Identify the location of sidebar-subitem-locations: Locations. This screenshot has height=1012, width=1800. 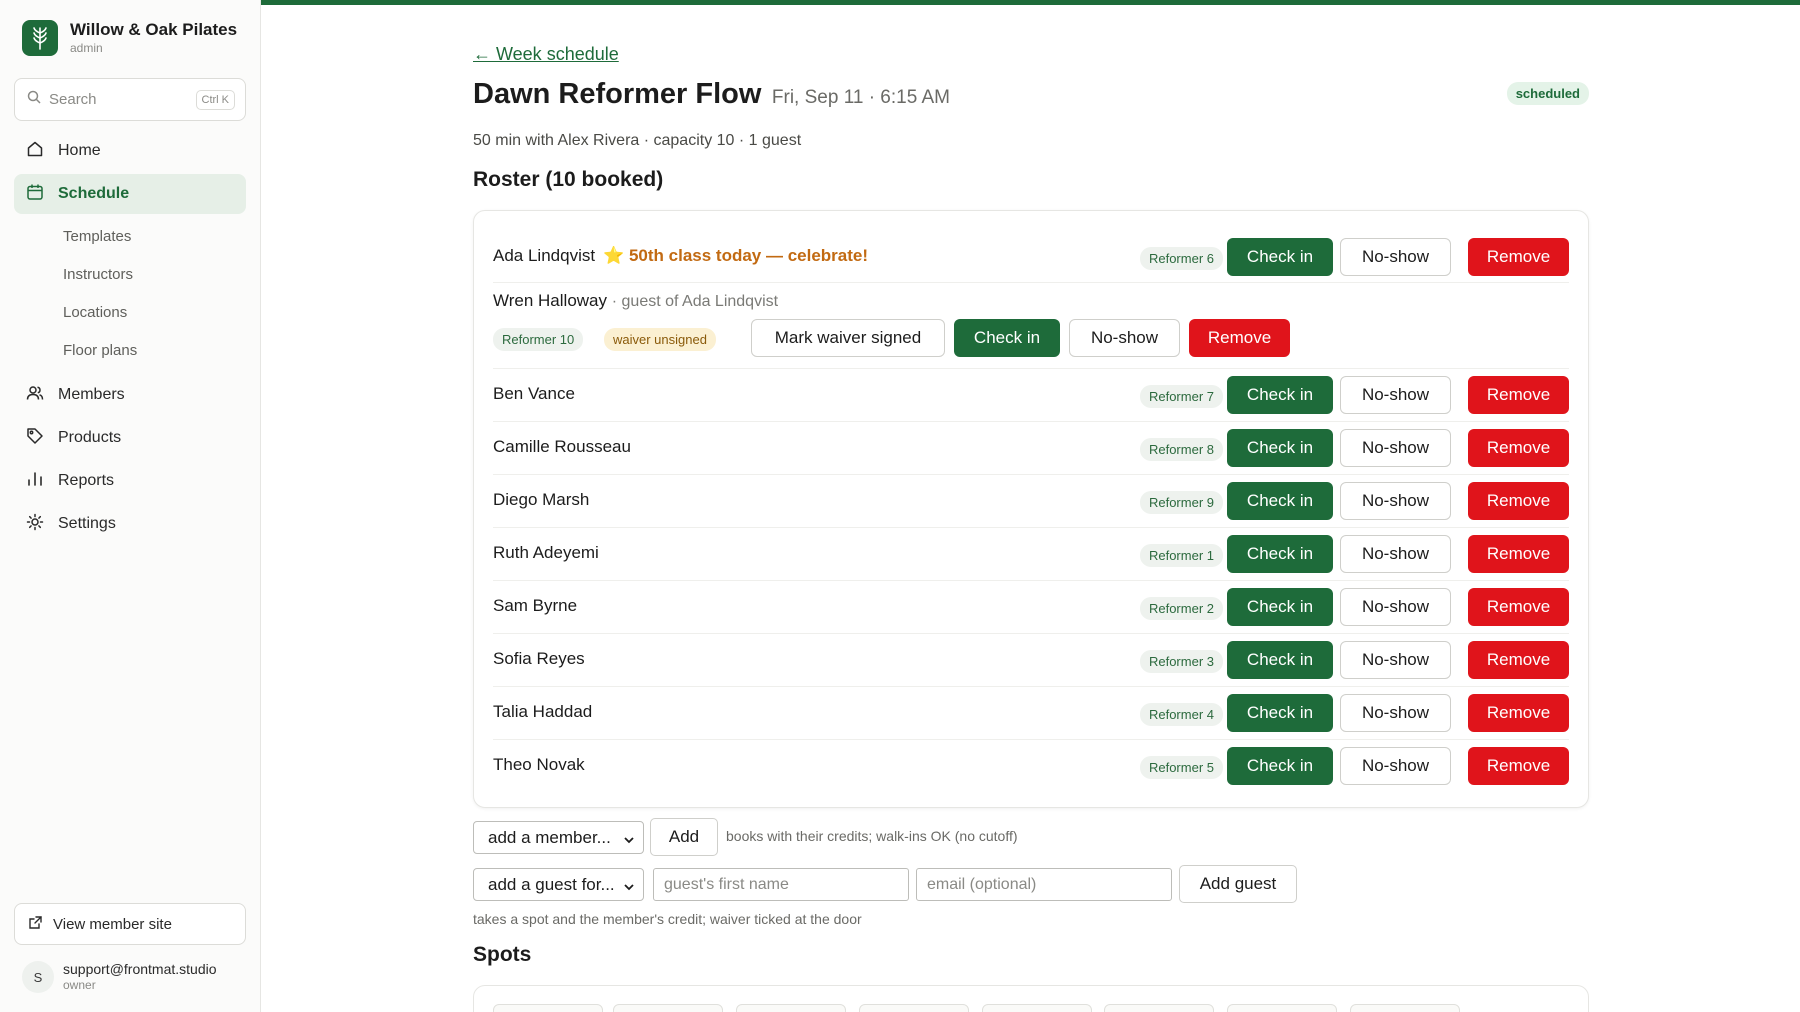
(130, 312).